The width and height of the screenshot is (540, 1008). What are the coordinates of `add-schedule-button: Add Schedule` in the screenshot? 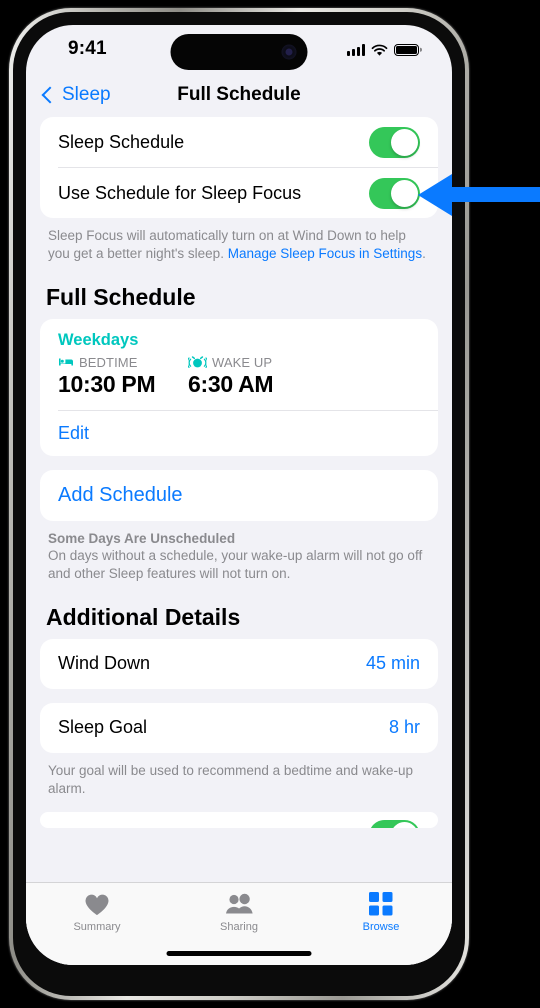 It's located at (239, 495).